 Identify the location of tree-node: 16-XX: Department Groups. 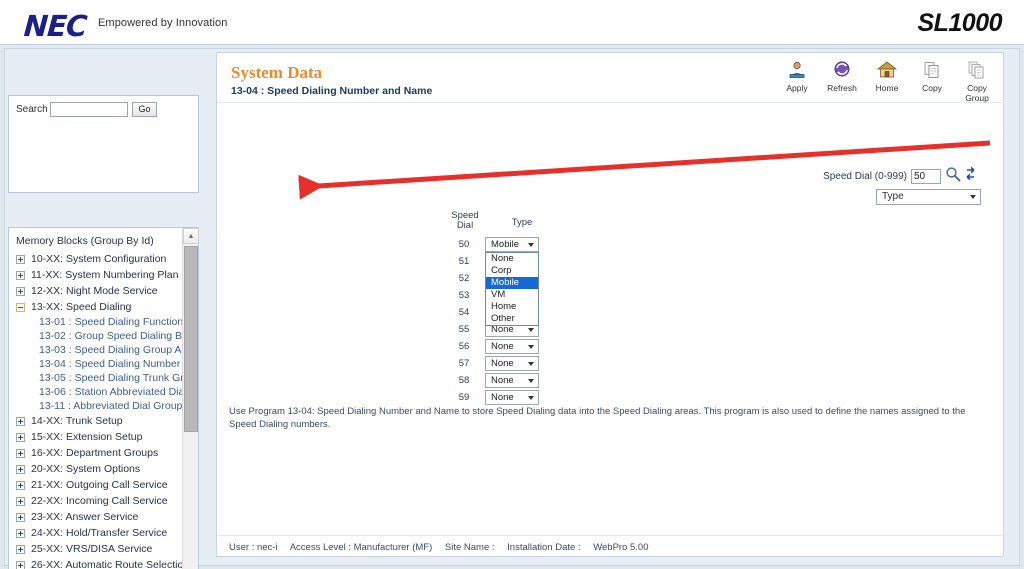
(95, 453).